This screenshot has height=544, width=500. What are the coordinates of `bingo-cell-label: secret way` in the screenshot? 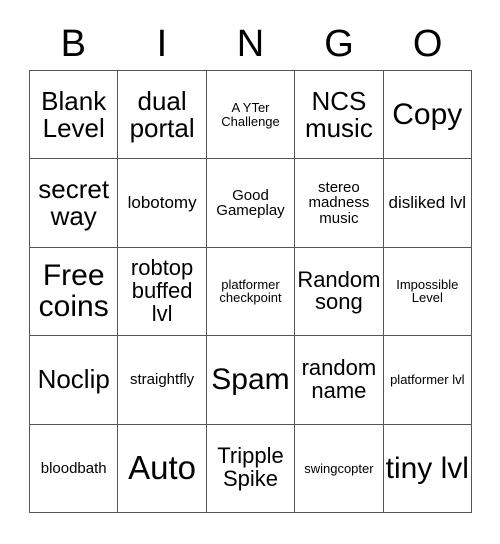 It's located at (74, 203).